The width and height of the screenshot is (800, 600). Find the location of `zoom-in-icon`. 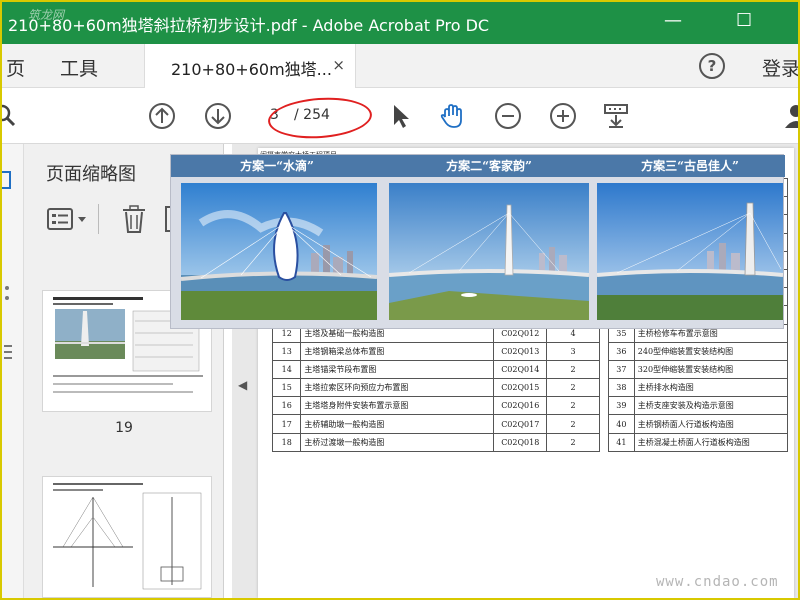

zoom-in-icon is located at coordinates (563, 116).